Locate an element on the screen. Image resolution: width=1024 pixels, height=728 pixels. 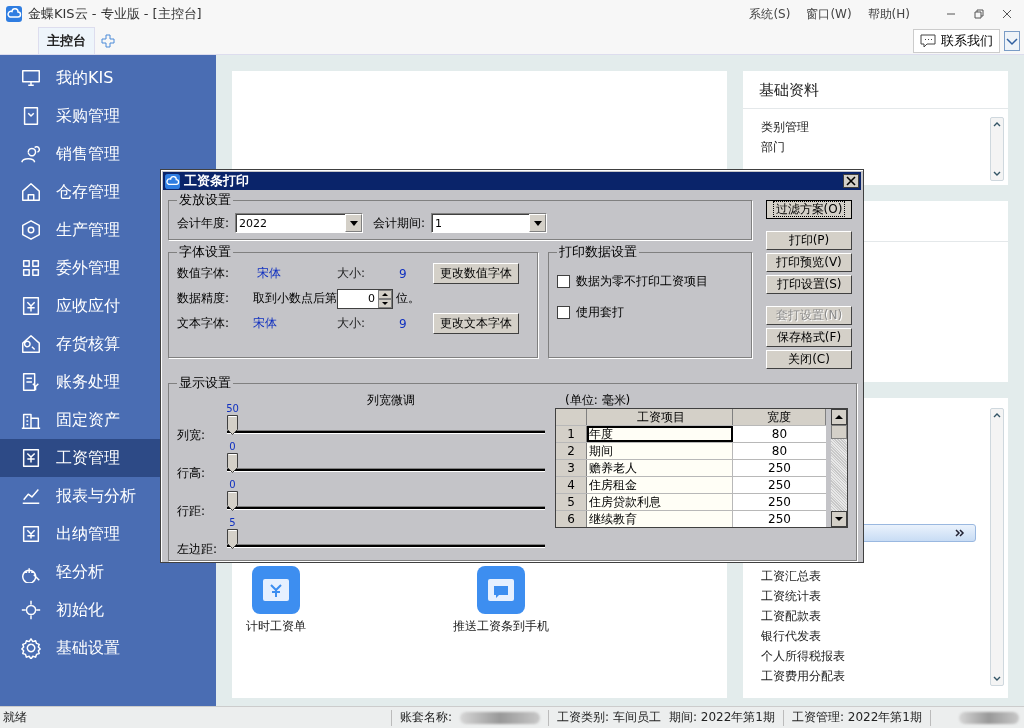
column-header: 工资项目 is located at coordinates (660, 417).